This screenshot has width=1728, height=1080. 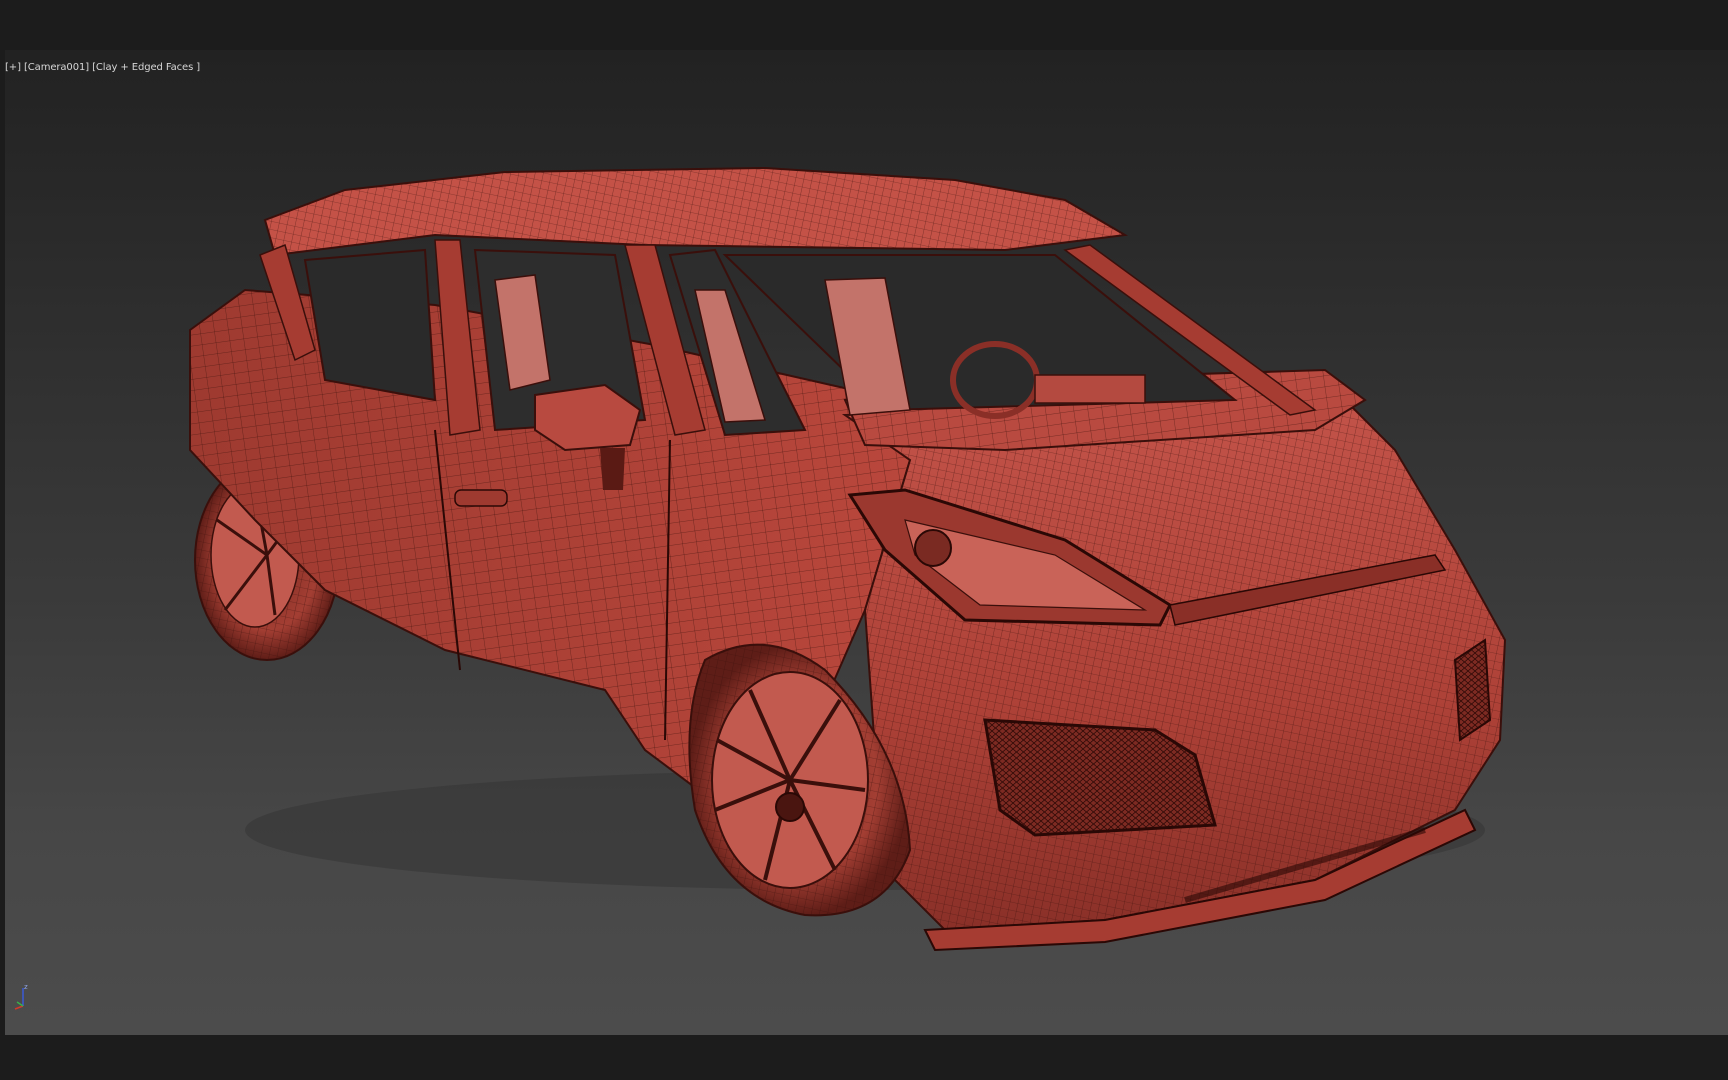 I want to click on axis-gizmo-icon: z, so click(x=21, y=996).